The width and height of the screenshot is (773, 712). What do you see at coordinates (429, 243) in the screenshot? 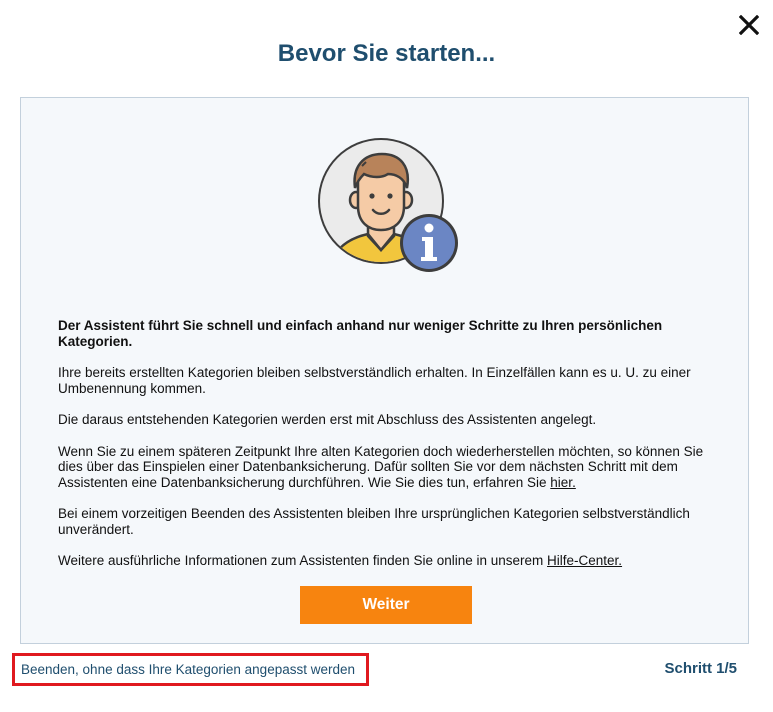
I see `info-icon` at bounding box center [429, 243].